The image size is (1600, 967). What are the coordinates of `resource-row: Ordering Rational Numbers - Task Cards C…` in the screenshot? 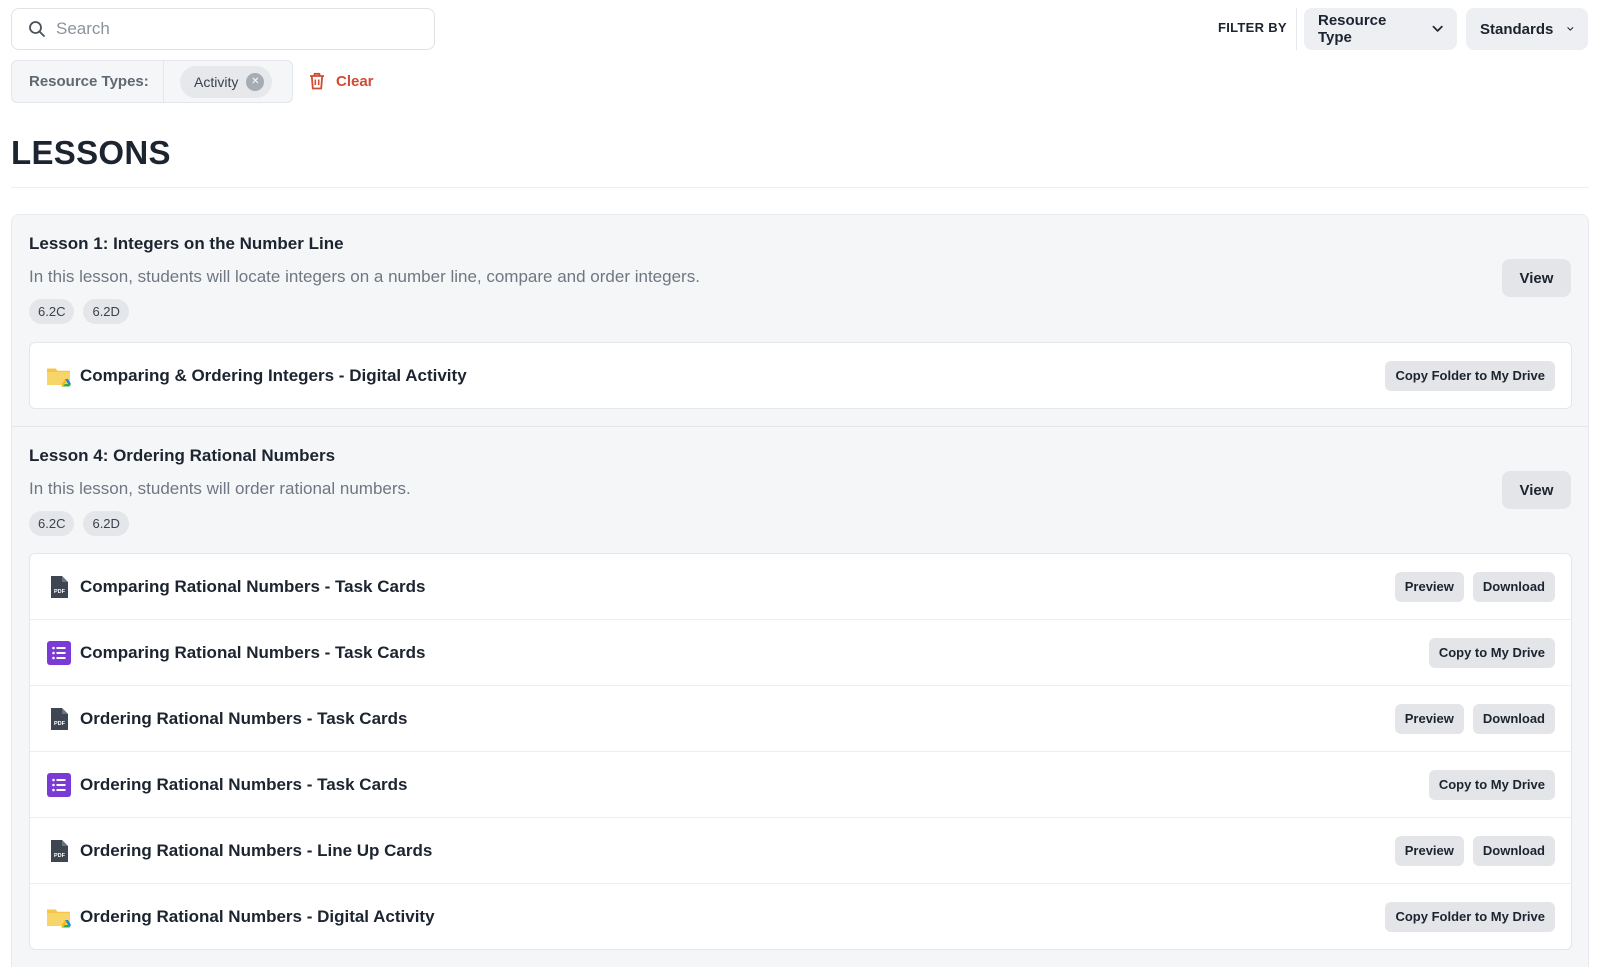 It's located at (800, 784).